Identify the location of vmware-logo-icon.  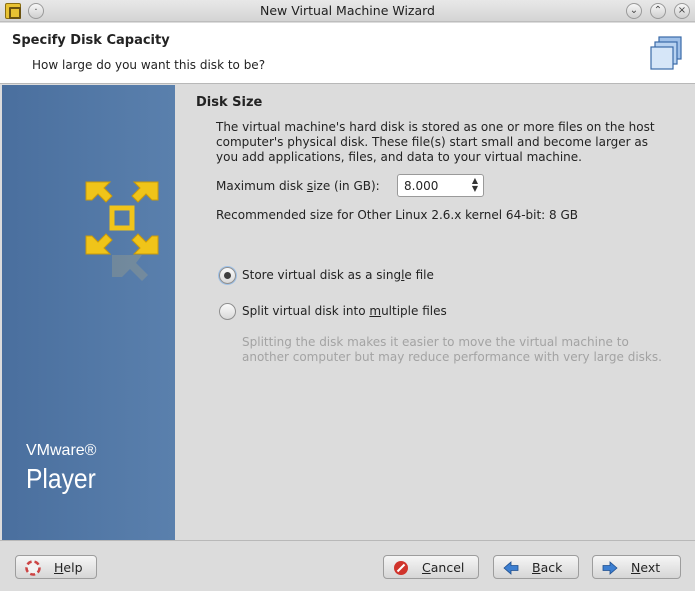
(122, 218).